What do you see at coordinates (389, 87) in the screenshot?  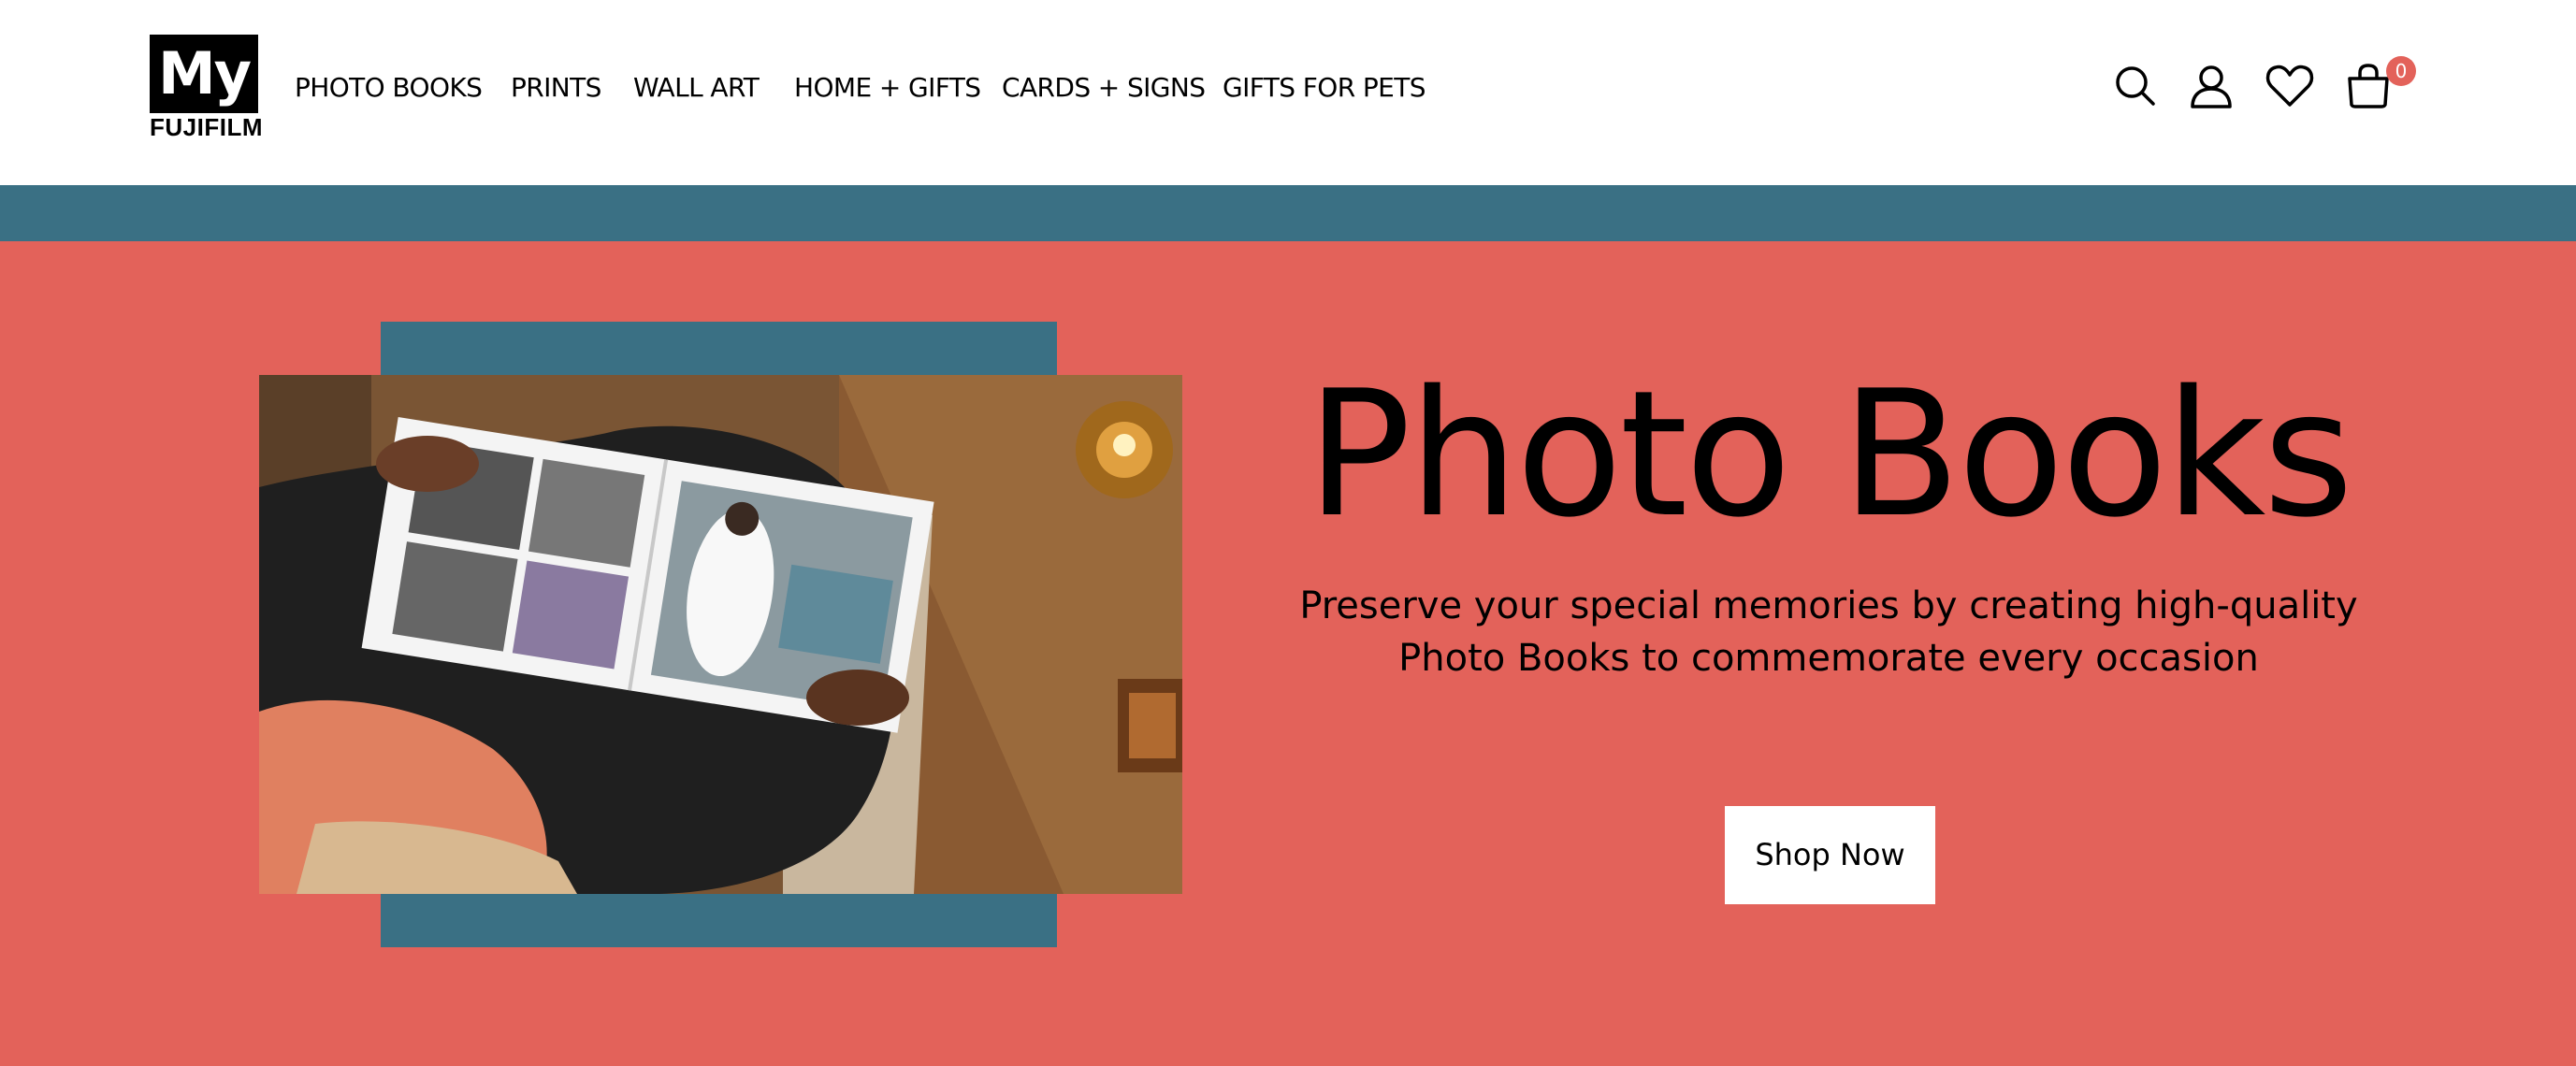 I see `nav-item-photo-books: PHOTO BOOKS` at bounding box center [389, 87].